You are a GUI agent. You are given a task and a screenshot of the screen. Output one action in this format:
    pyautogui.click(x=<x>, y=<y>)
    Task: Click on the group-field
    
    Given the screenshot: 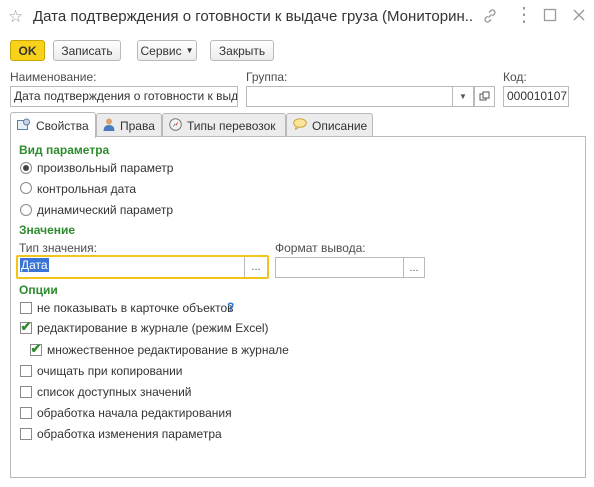 What is the action you would take?
    pyautogui.click(x=349, y=96)
    